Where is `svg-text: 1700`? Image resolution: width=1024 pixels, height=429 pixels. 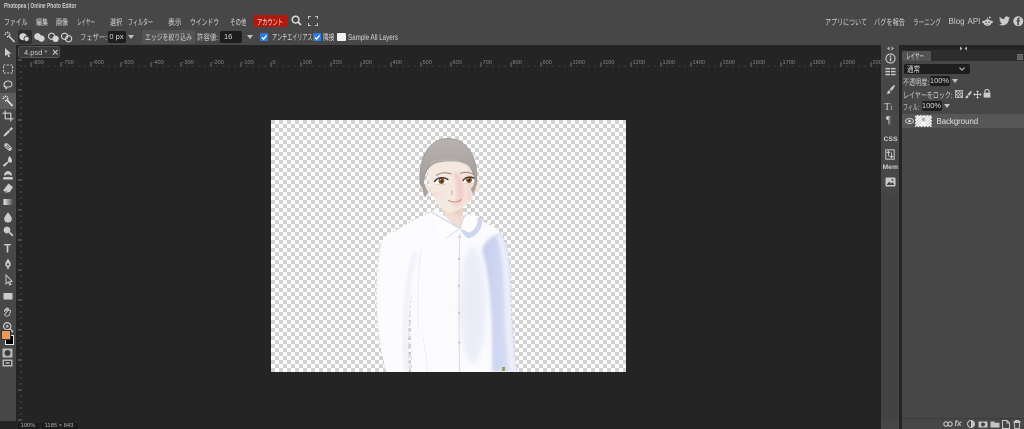
svg-text: 1700 is located at coordinates (789, 63).